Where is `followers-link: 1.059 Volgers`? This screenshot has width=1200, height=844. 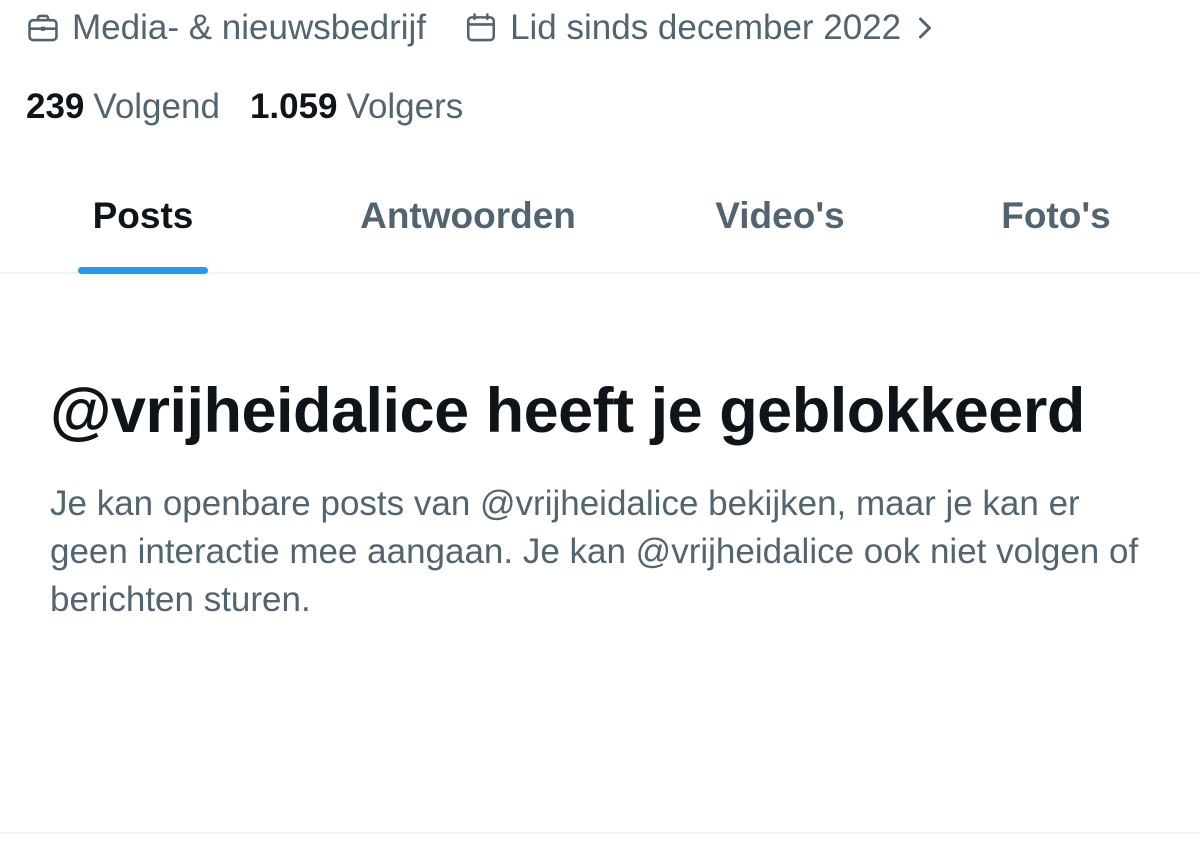
followers-link: 1.059 Volgers is located at coordinates (356, 107).